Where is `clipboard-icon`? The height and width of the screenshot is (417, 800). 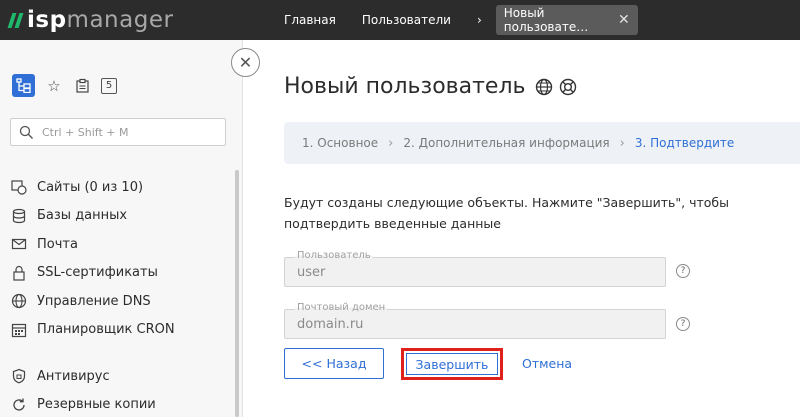 clipboard-icon is located at coordinates (82, 86).